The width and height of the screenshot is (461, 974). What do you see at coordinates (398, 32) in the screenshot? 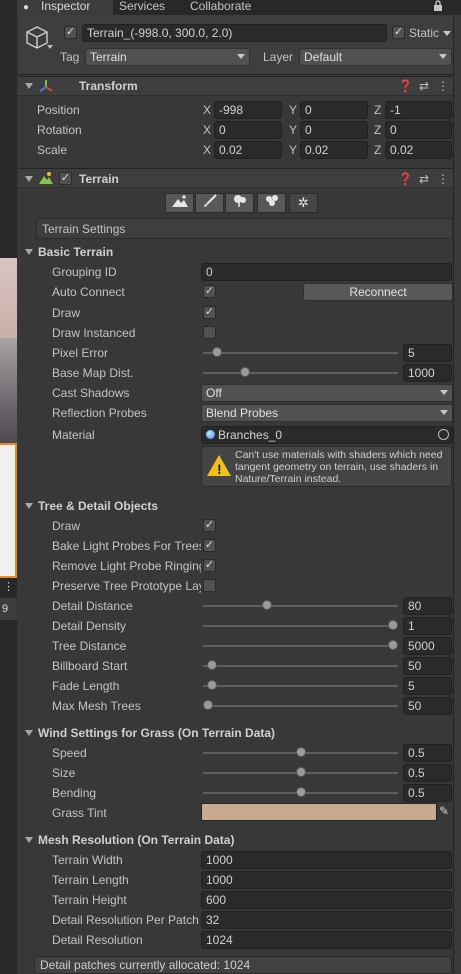
I see `static-checkbox: ✓` at bounding box center [398, 32].